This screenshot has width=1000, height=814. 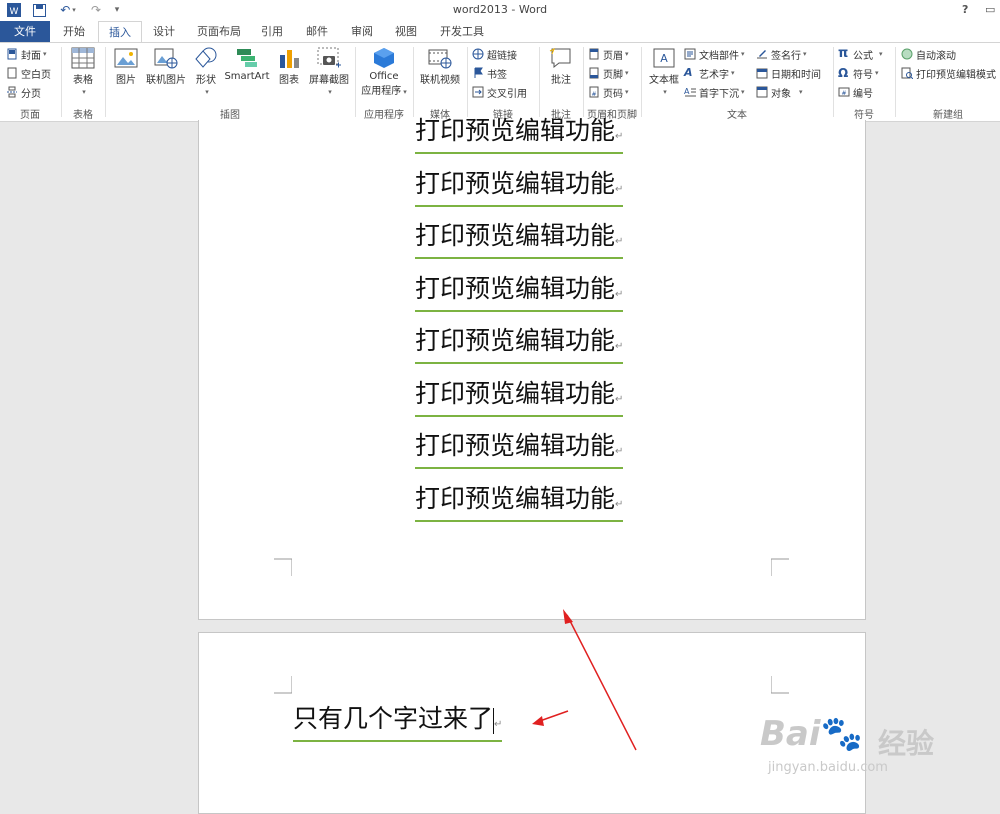 What do you see at coordinates (272, 31) in the screenshot?
I see `tab-references: 引用` at bounding box center [272, 31].